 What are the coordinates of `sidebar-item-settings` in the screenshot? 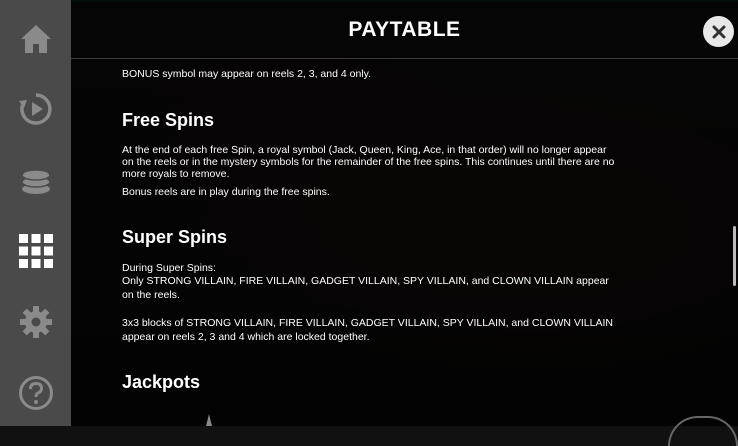 It's located at (35, 322).